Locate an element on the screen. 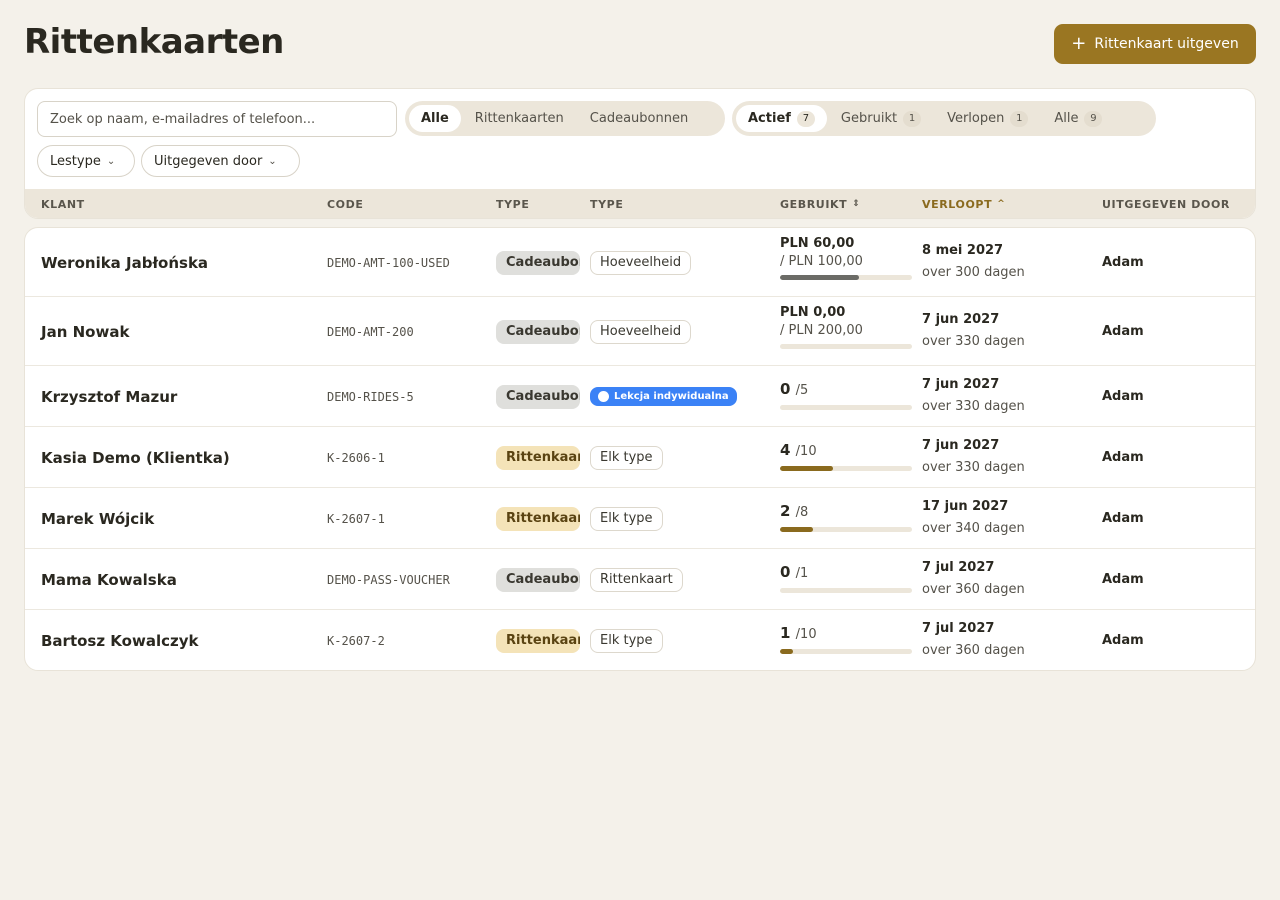 This screenshot has height=900, width=1280. status-filter-all: Alle 9 is located at coordinates (1078, 118).